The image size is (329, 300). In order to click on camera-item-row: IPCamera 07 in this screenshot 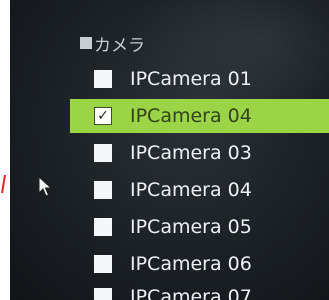, I will do `click(199, 290)`.